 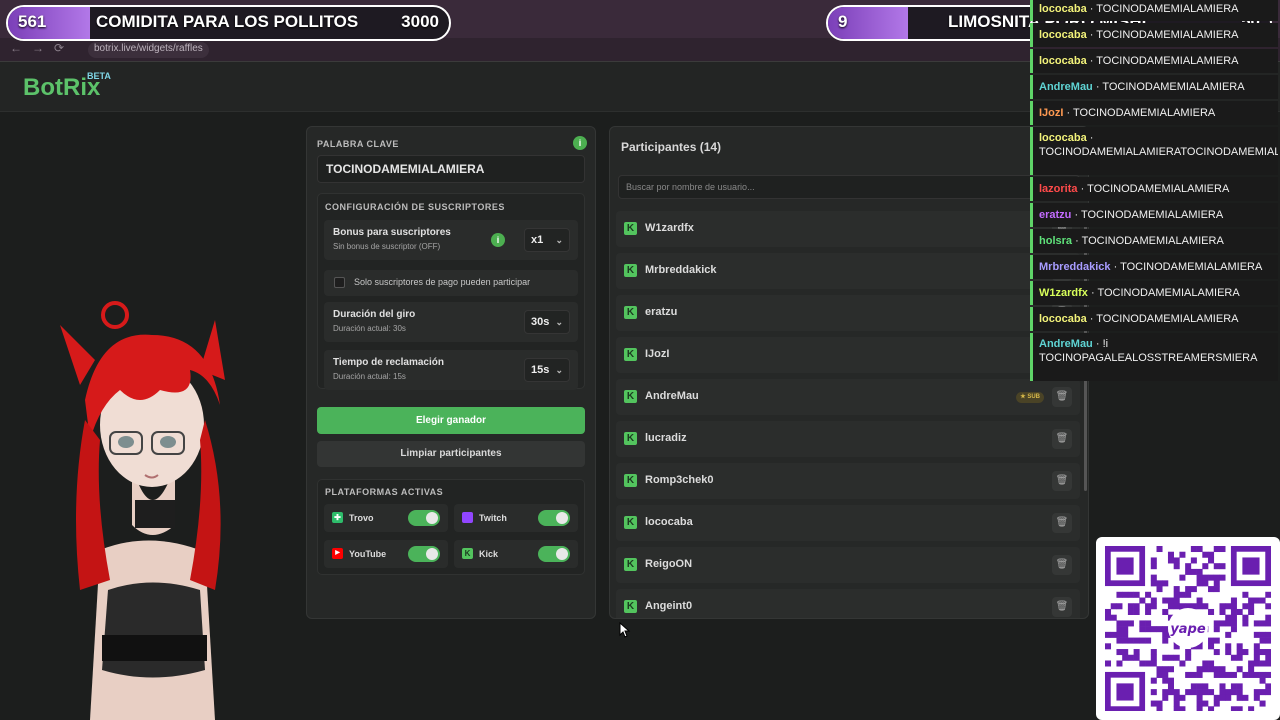 What do you see at coordinates (516, 518) in the screenshot?
I see `platform-twitch: Twitch` at bounding box center [516, 518].